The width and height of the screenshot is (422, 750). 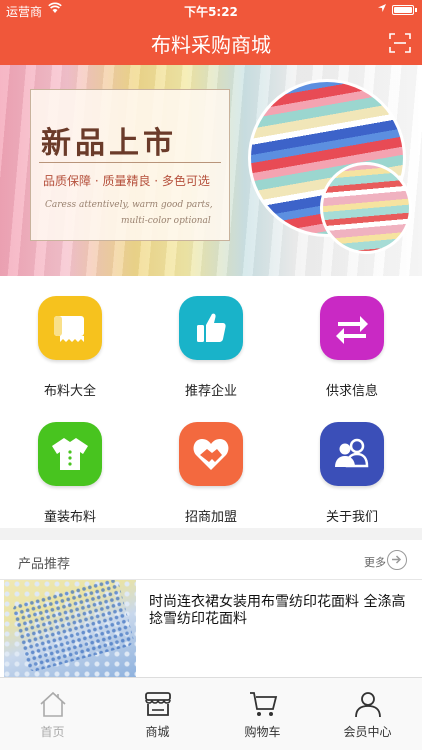 I want to click on shirt-icon, so click(x=70, y=454).